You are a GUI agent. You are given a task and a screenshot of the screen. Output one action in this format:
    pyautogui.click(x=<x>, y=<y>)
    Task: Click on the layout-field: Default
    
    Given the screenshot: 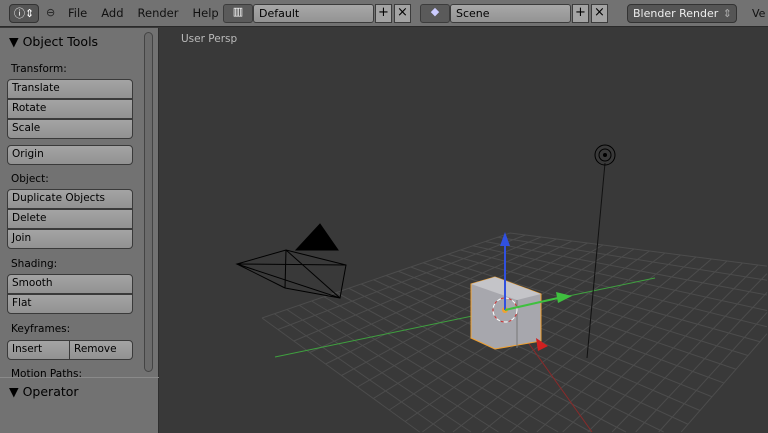 What is the action you would take?
    pyautogui.click(x=313, y=13)
    